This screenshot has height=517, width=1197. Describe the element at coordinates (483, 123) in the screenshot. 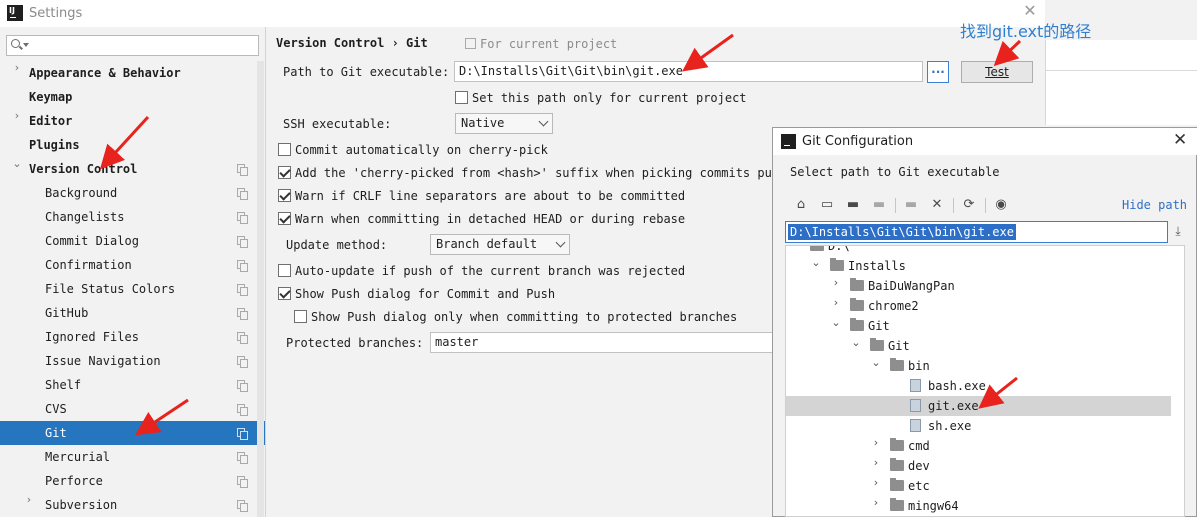

I see `ssh-executable-value: Native` at that location.